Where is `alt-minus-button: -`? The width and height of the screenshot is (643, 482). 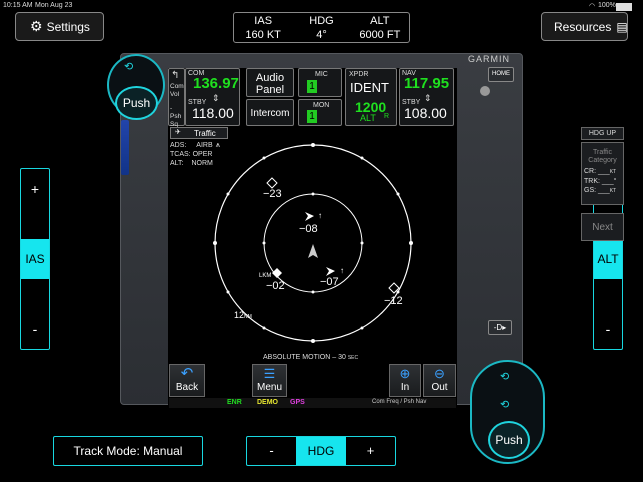
alt-minus-button: - is located at coordinates (608, 329).